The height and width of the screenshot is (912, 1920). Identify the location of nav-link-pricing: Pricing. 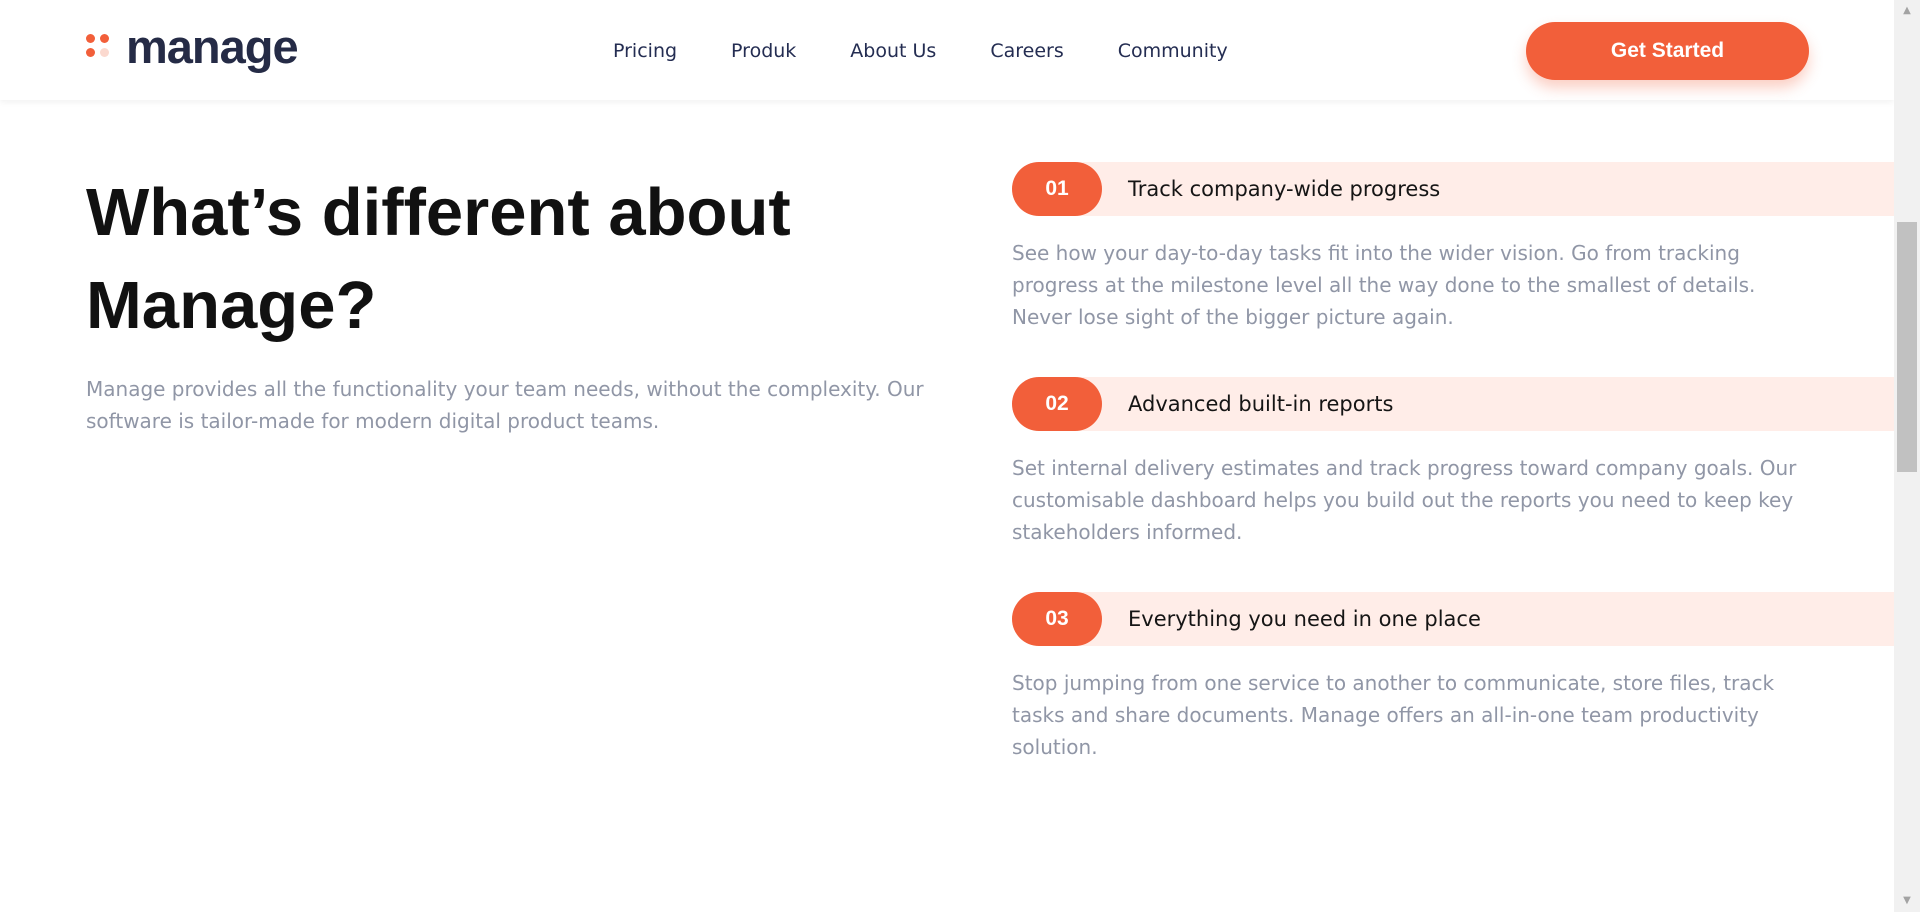
(645, 51).